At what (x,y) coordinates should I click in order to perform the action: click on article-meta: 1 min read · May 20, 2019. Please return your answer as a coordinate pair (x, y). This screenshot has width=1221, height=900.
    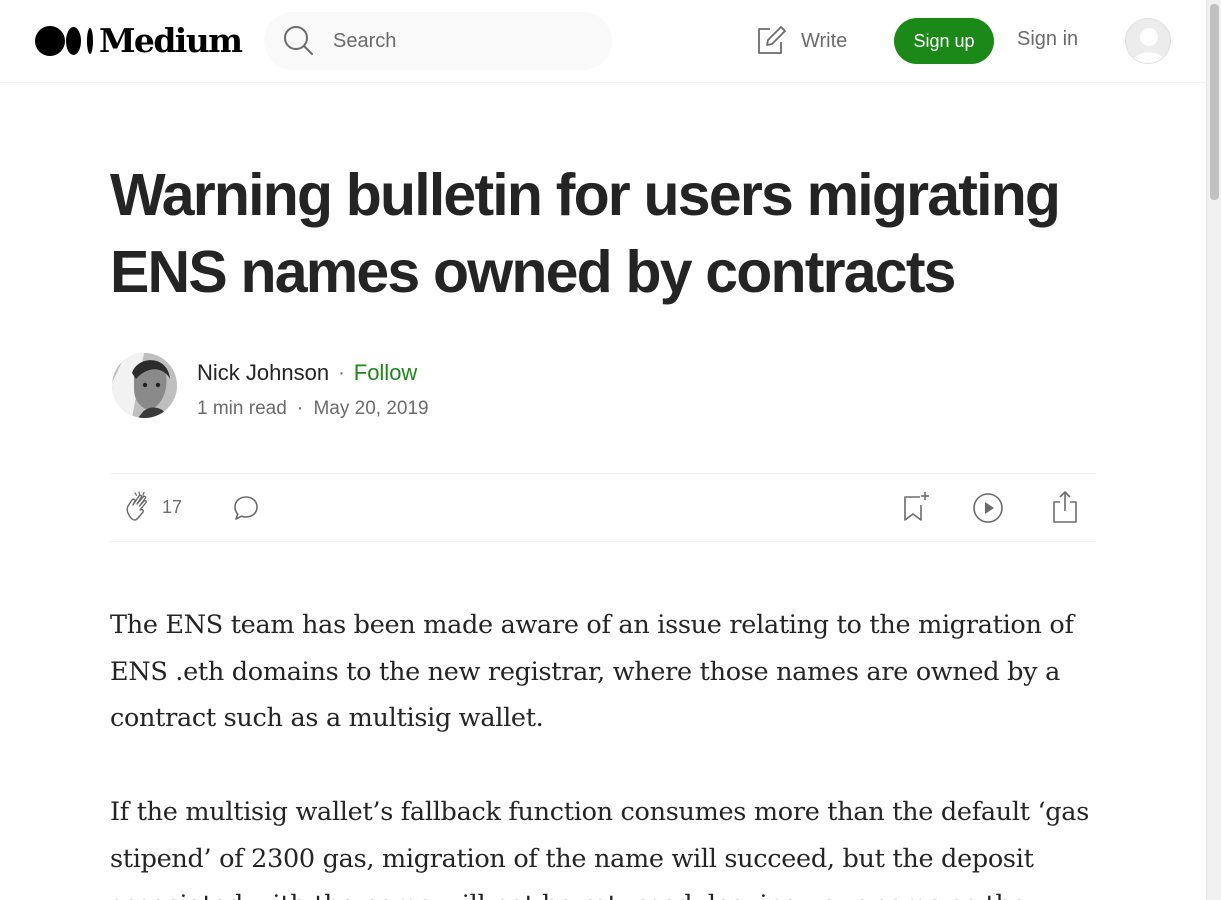
    Looking at the image, I should click on (313, 408).